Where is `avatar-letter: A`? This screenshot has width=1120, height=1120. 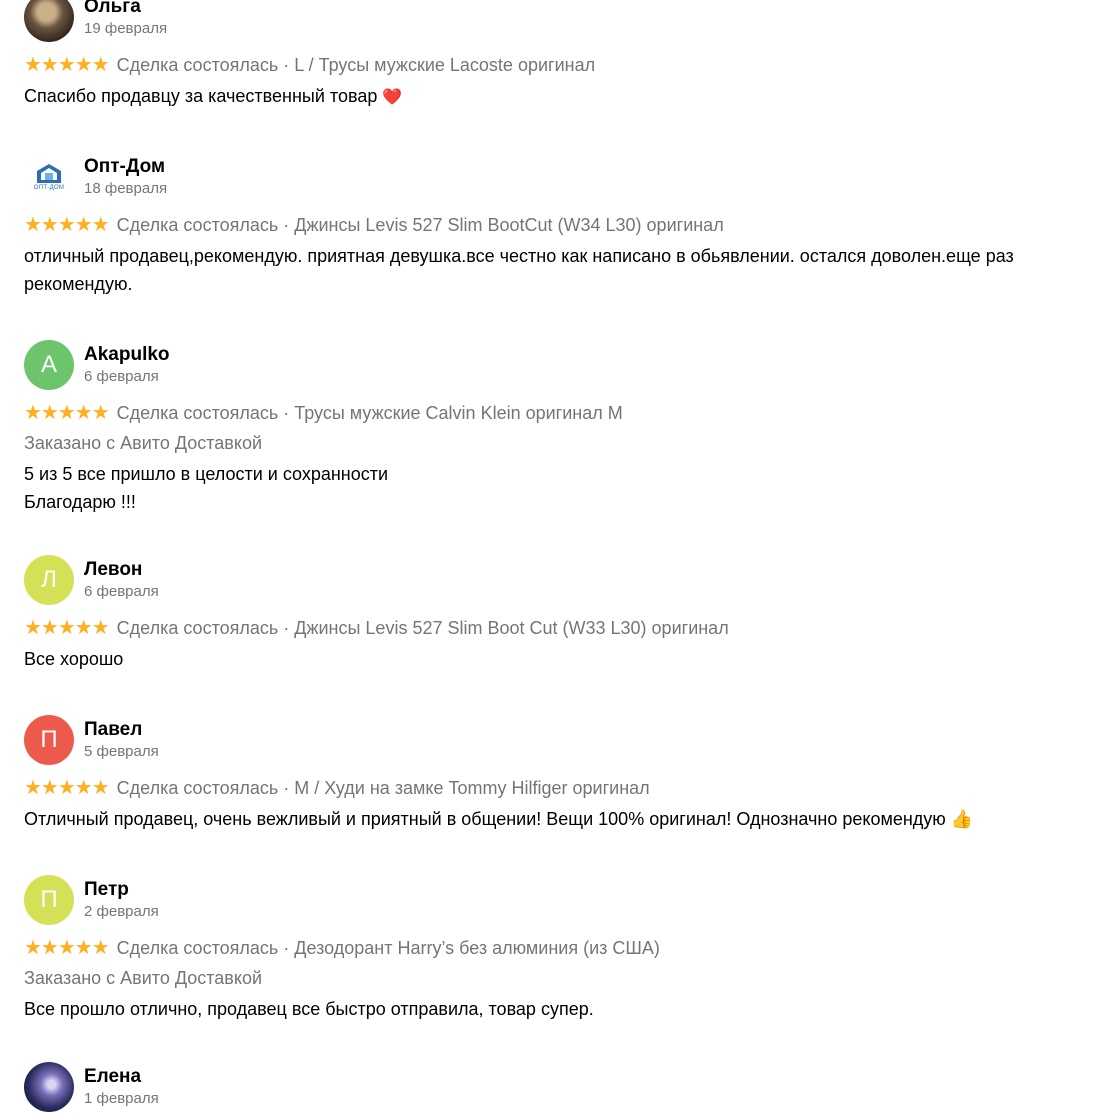
avatar-letter: A is located at coordinates (48, 364).